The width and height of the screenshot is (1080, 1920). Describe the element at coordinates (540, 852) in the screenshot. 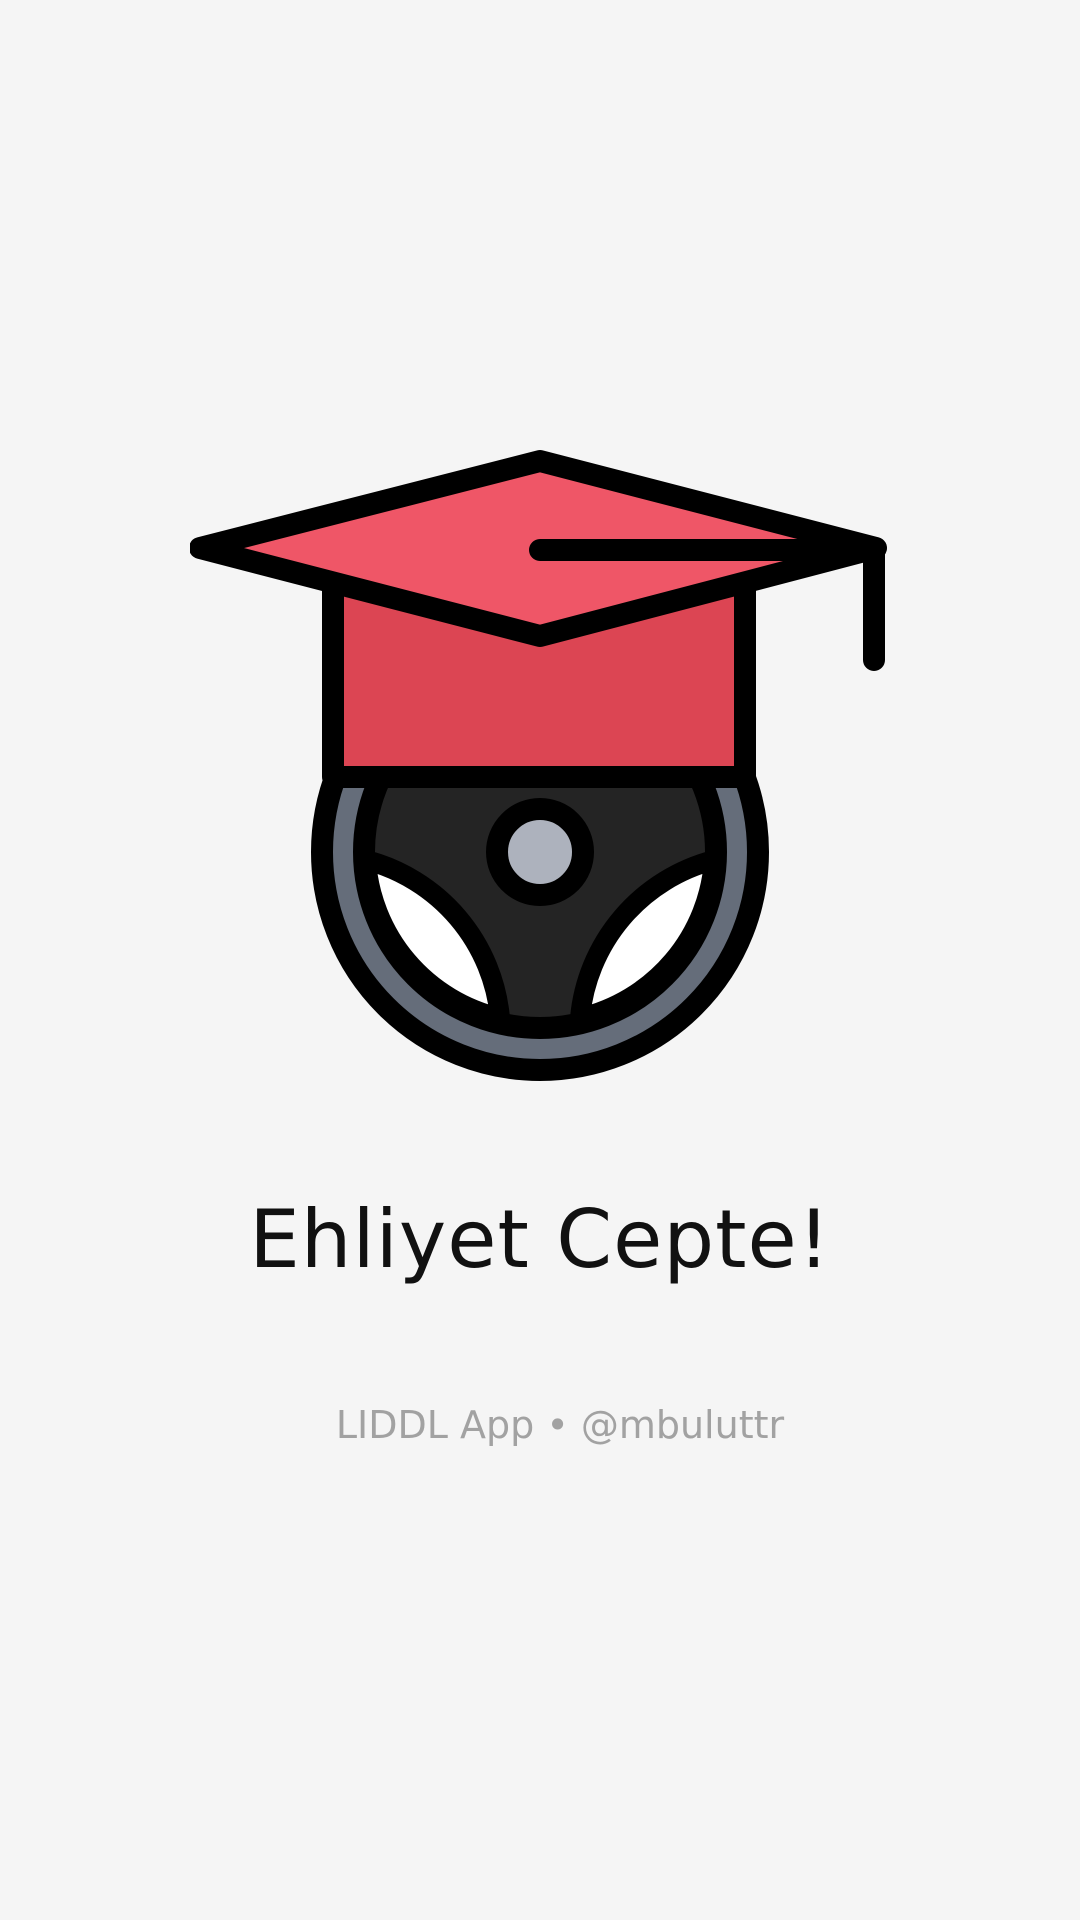

I see `steering-wheel-hub` at that location.